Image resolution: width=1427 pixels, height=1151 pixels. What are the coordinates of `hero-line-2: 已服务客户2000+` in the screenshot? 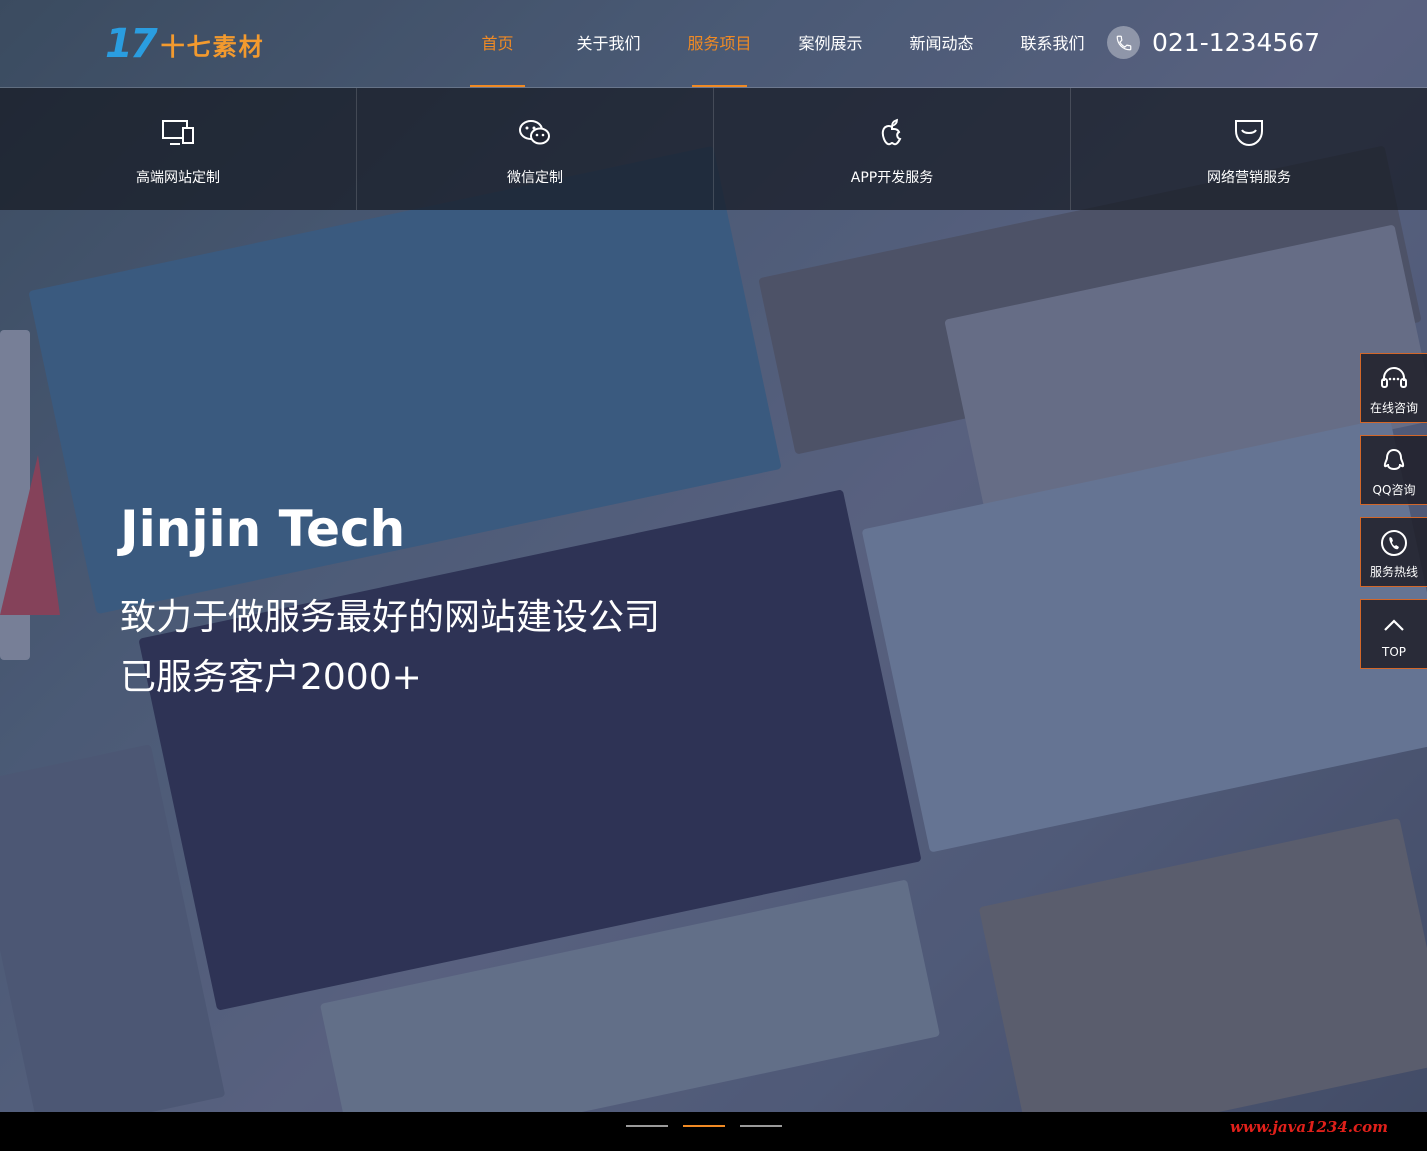 It's located at (271, 677).